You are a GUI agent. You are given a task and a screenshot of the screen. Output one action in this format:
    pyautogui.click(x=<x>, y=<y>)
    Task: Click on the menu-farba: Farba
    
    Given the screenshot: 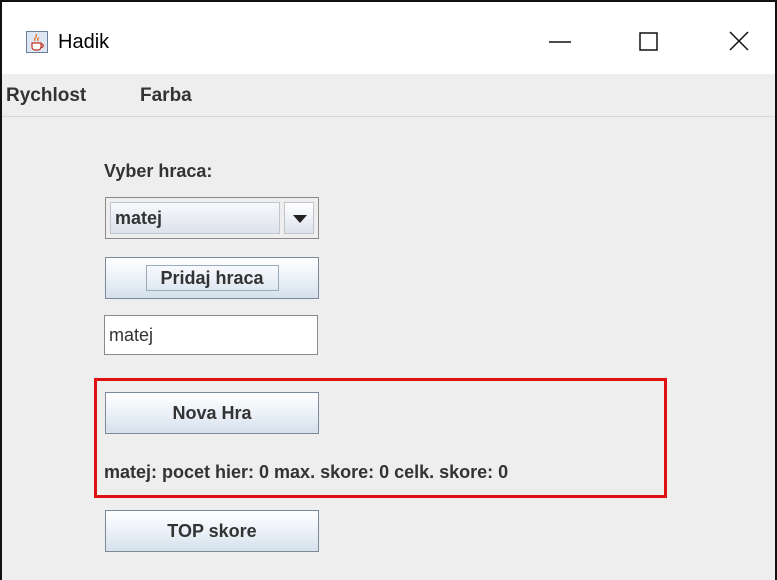 What is the action you would take?
    pyautogui.click(x=166, y=96)
    